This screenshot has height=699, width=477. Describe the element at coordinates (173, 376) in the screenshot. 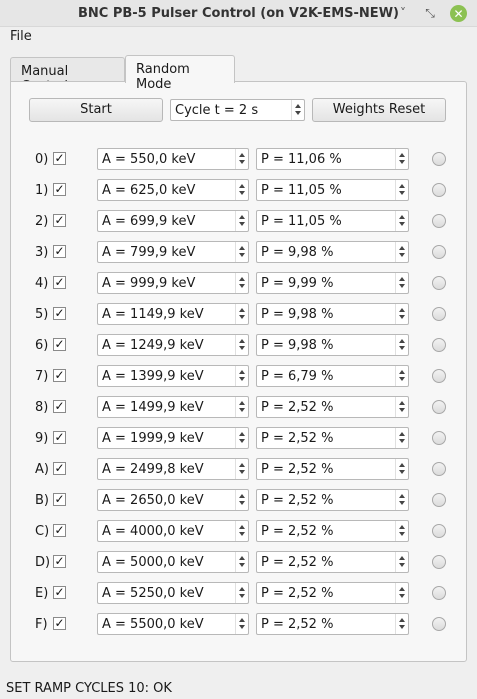

I see `amplitude-spinbox: A = 1399,9 keV` at that location.